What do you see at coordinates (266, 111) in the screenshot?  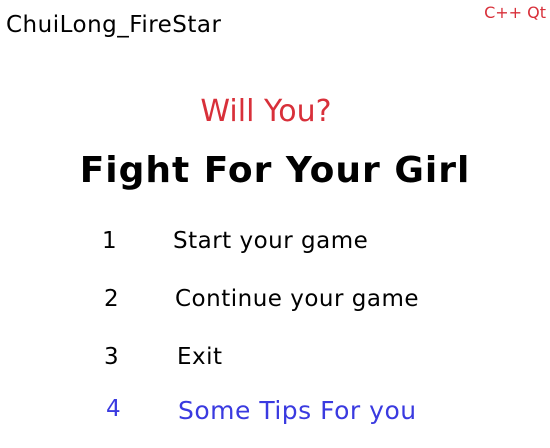 I see `game-subtitle: Will You?` at bounding box center [266, 111].